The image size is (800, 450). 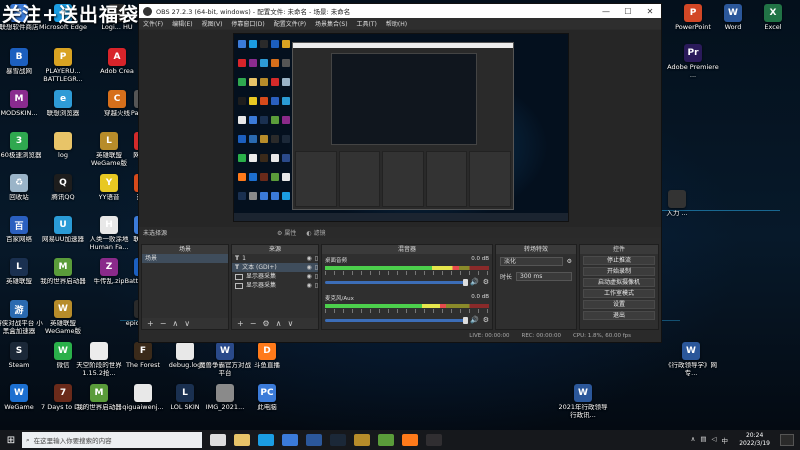 What do you see at coordinates (290, 23) in the screenshot?
I see `menu-item: 配置文件(P)` at bounding box center [290, 23].